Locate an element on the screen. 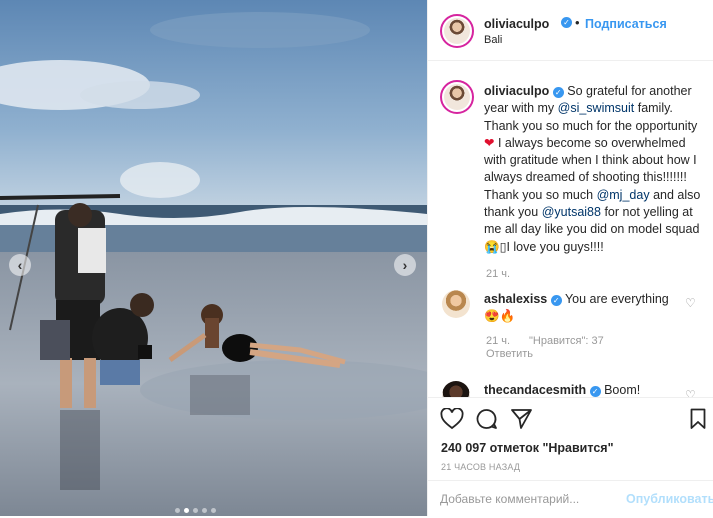 The width and height of the screenshot is (713, 518). bookmark-icon is located at coordinates (698, 419).